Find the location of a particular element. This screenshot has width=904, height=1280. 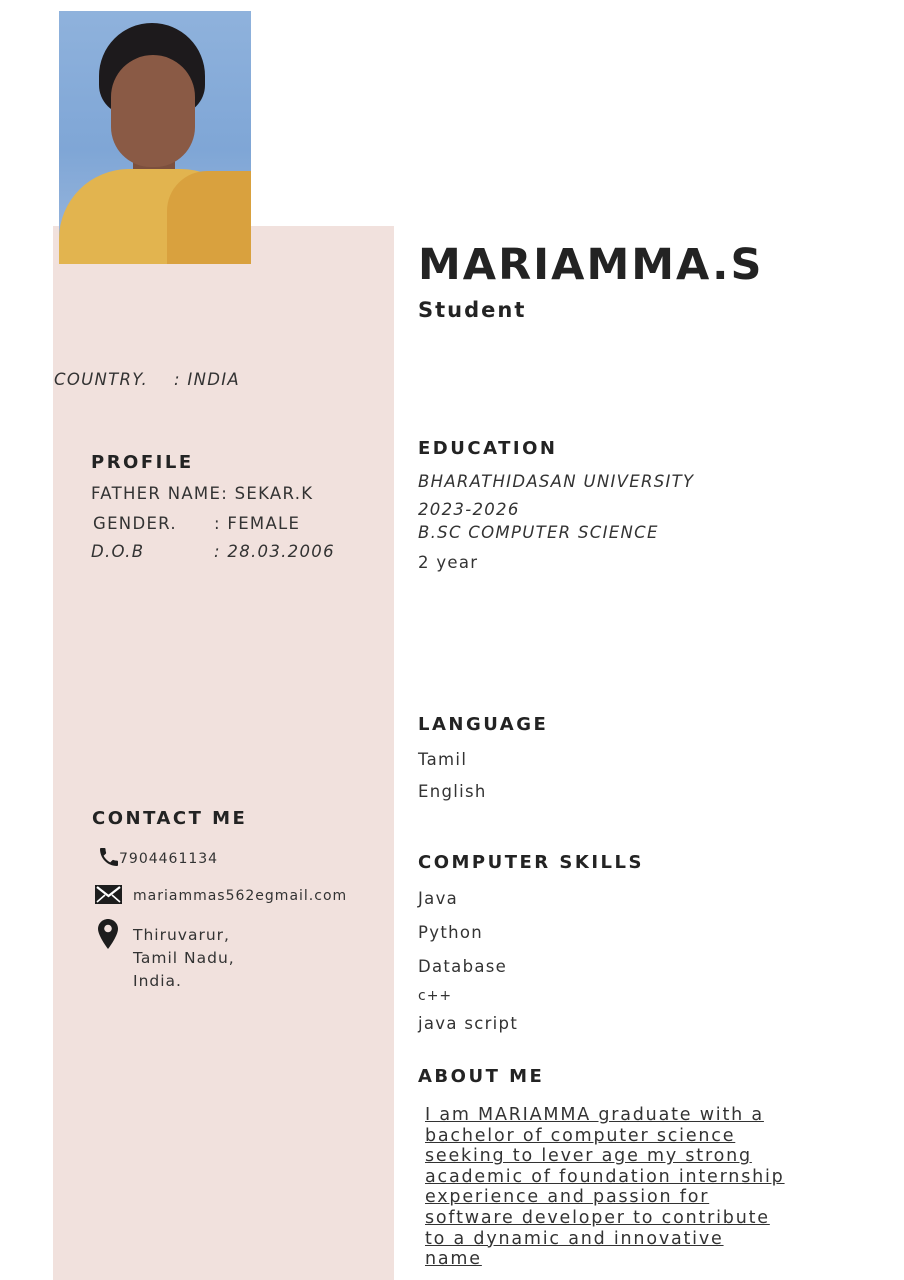

address-line-2: Tamil Nadu, is located at coordinates (184, 958).